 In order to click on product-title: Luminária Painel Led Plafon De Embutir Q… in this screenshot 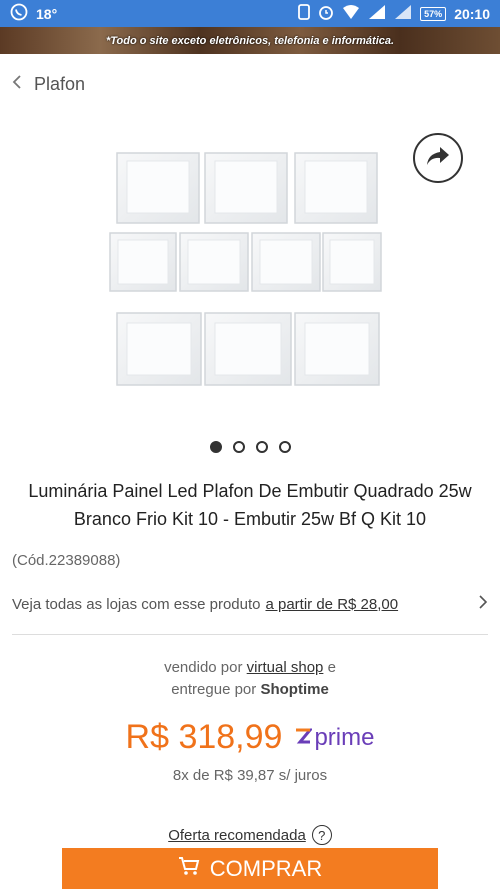, I will do `click(250, 505)`.